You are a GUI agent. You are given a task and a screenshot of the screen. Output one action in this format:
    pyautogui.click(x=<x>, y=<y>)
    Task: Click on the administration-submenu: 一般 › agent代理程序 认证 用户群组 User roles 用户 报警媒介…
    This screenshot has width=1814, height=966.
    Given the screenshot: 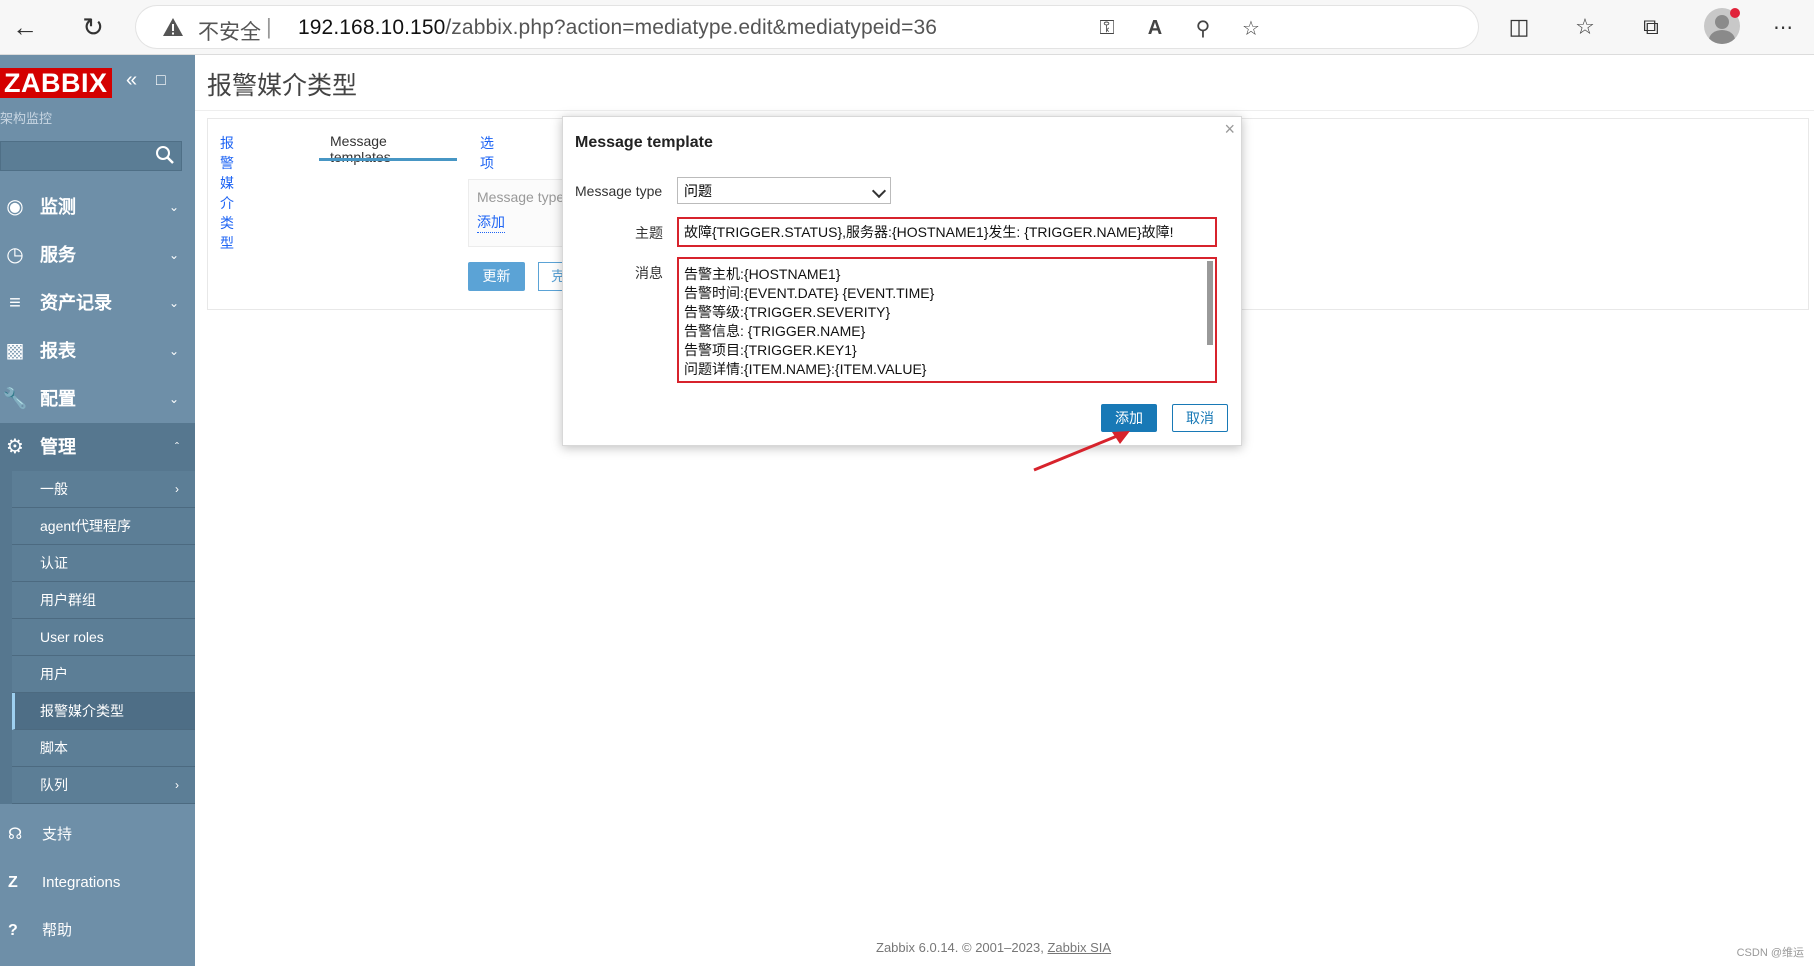 What is the action you would take?
    pyautogui.click(x=97, y=637)
    